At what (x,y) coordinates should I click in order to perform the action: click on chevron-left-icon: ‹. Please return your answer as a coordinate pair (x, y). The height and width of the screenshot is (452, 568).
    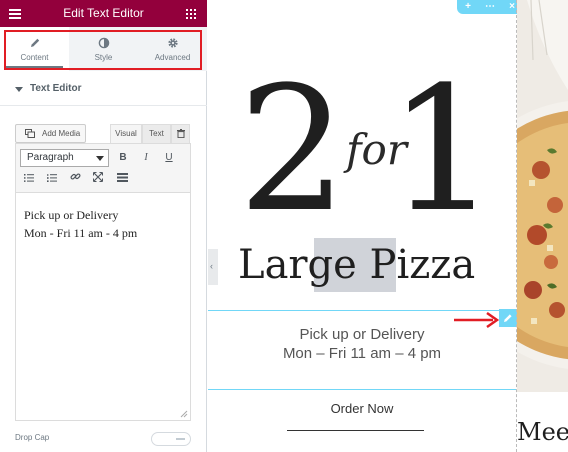
    Looking at the image, I should click on (211, 266).